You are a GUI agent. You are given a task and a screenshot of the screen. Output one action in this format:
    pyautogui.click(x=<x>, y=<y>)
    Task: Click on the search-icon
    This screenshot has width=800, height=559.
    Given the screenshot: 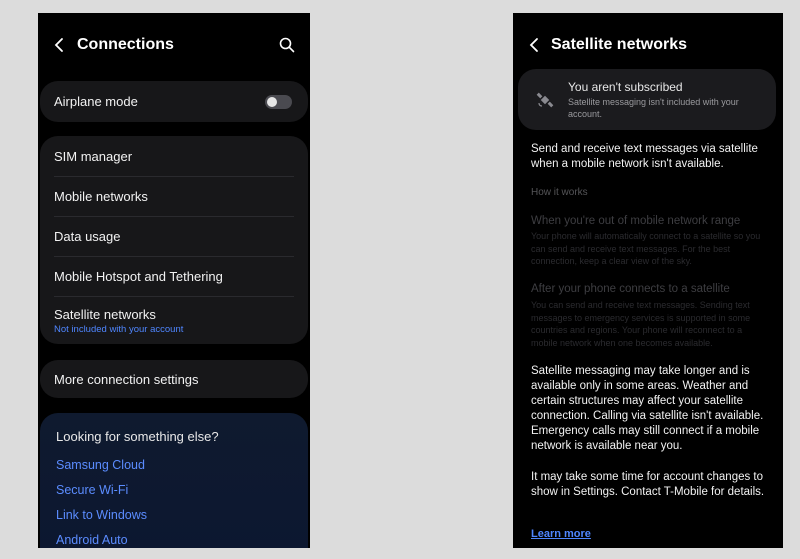 What is the action you would take?
    pyautogui.click(x=287, y=45)
    